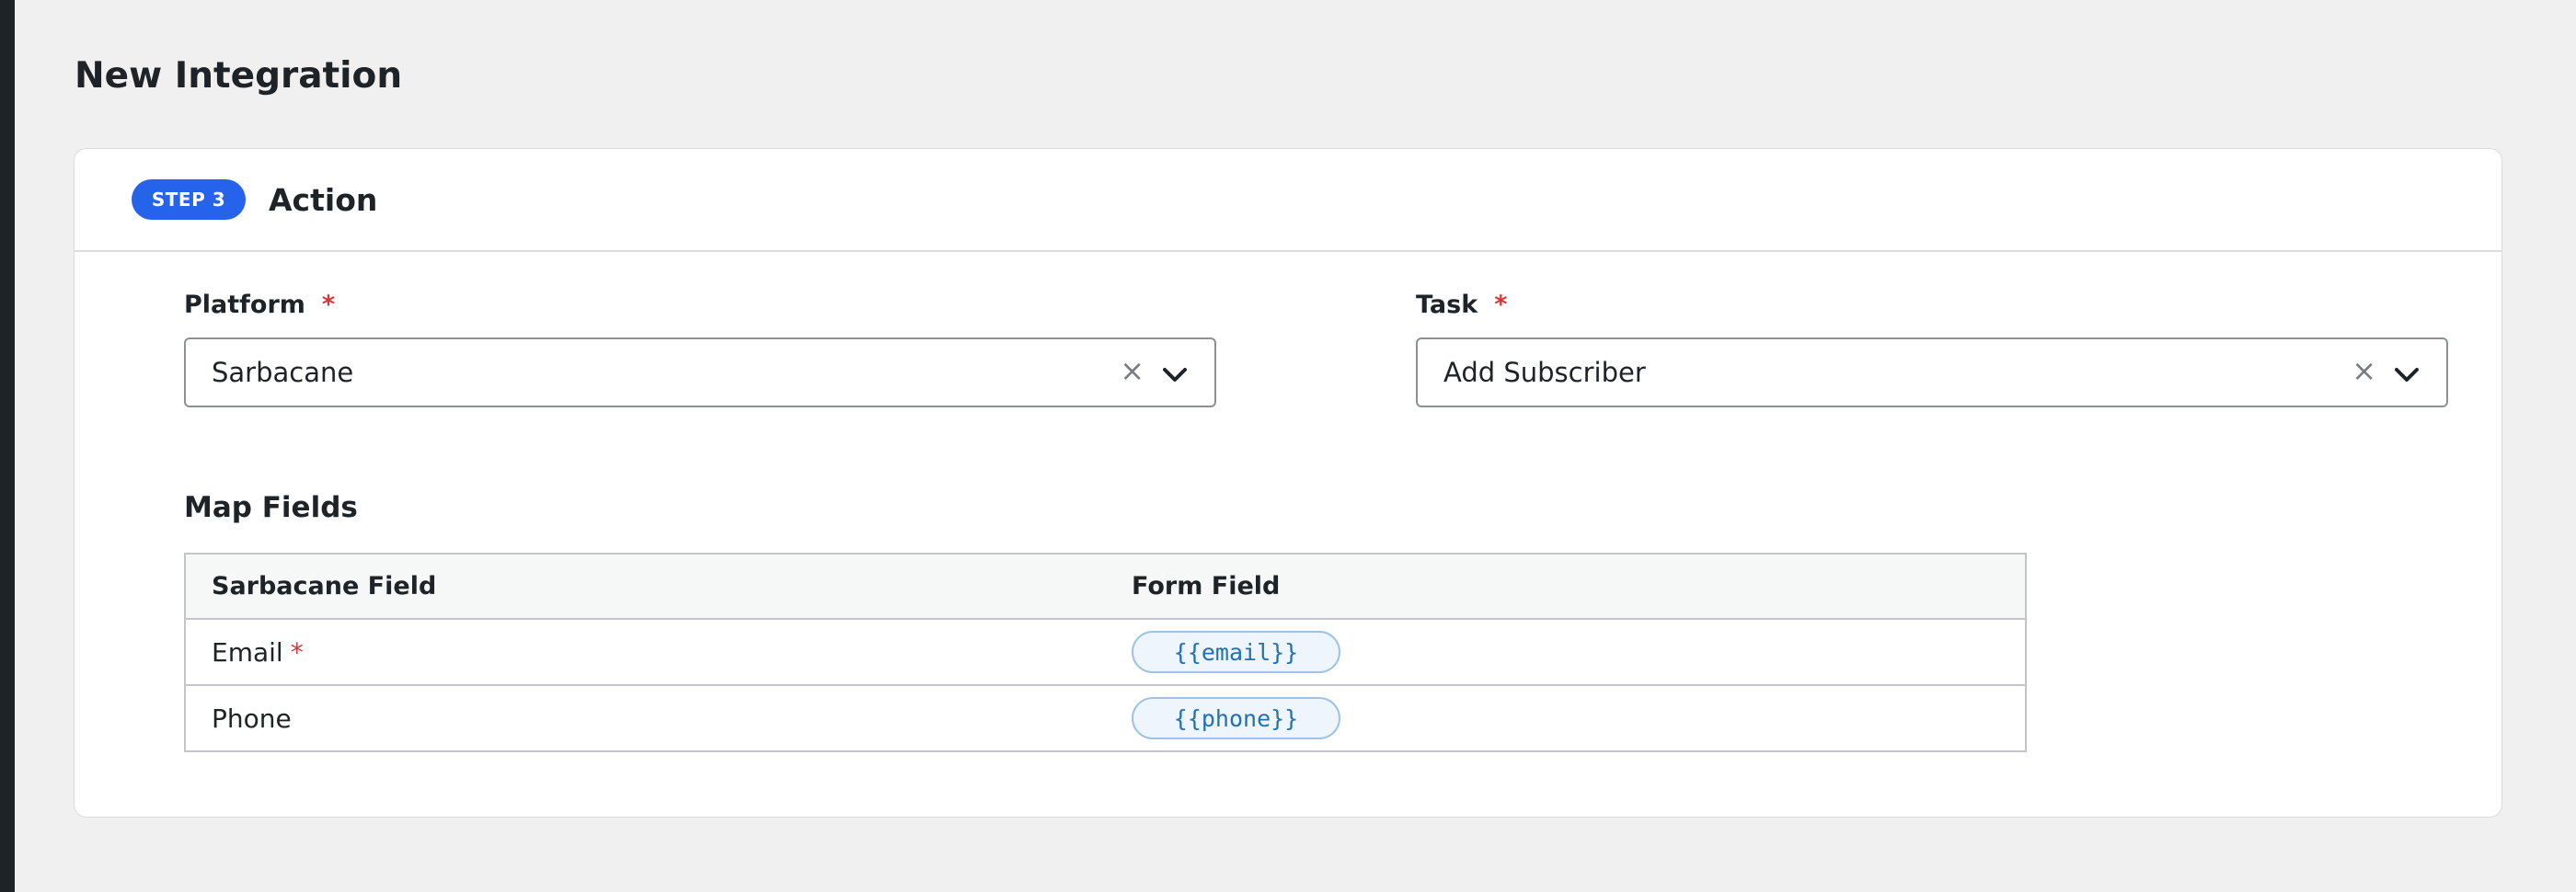 This screenshot has width=2576, height=892. What do you see at coordinates (244, 304) in the screenshot?
I see `platform-label-text: Platform` at bounding box center [244, 304].